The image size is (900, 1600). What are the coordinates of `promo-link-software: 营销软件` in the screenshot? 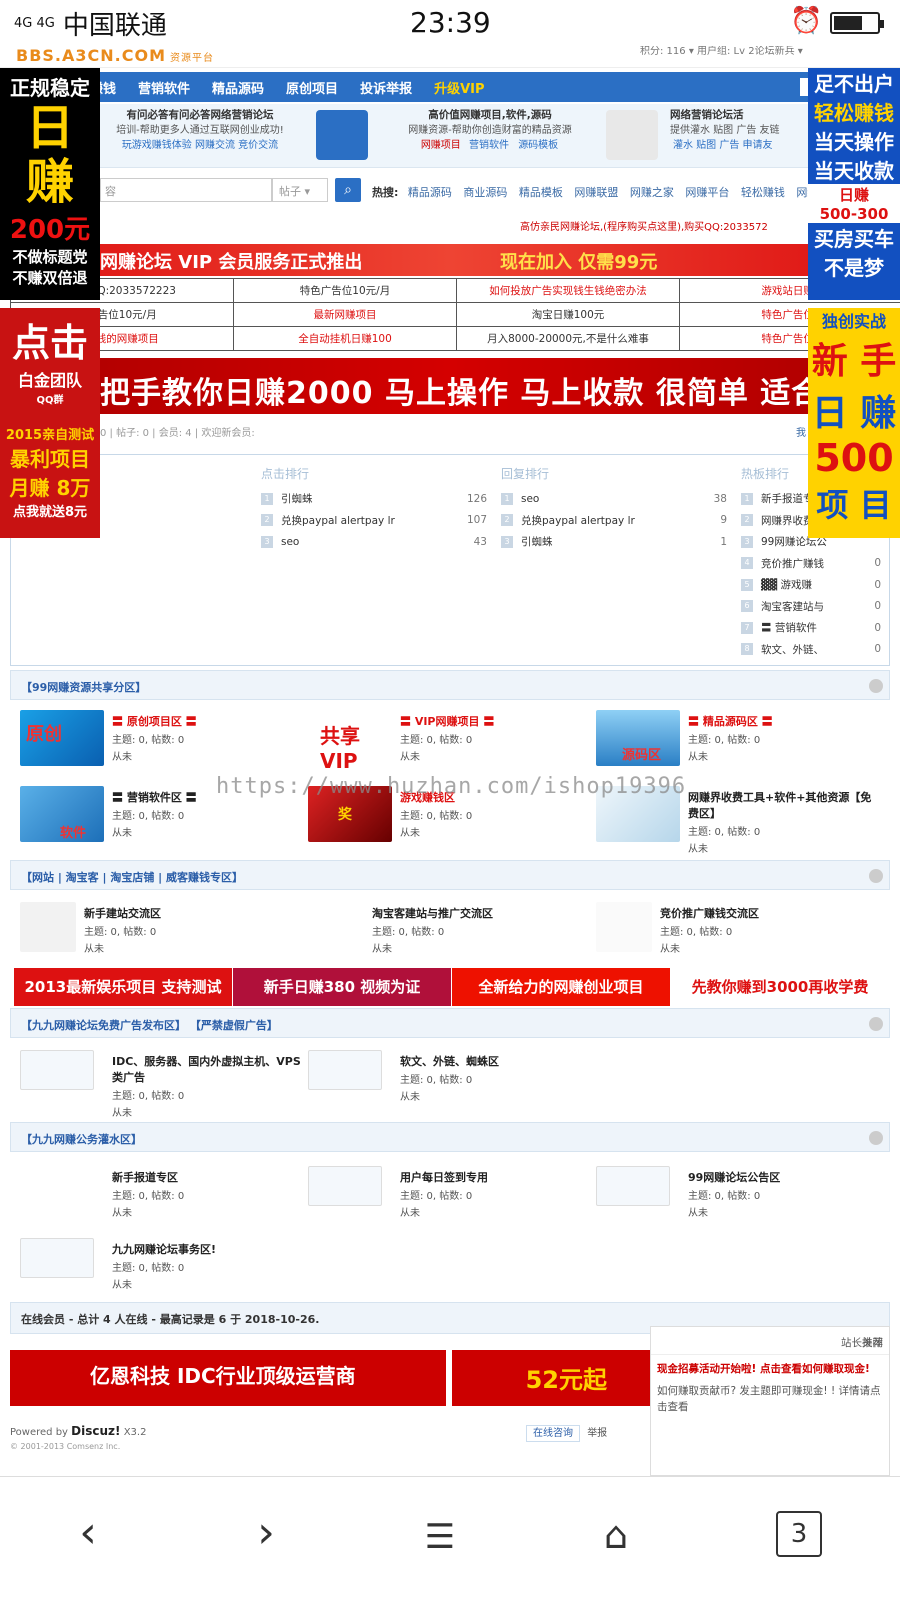 It's located at (489, 145).